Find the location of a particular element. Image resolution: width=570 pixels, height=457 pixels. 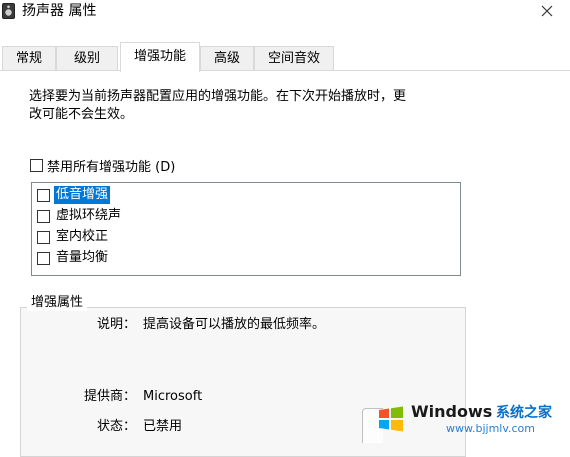

close-button is located at coordinates (547, 11).